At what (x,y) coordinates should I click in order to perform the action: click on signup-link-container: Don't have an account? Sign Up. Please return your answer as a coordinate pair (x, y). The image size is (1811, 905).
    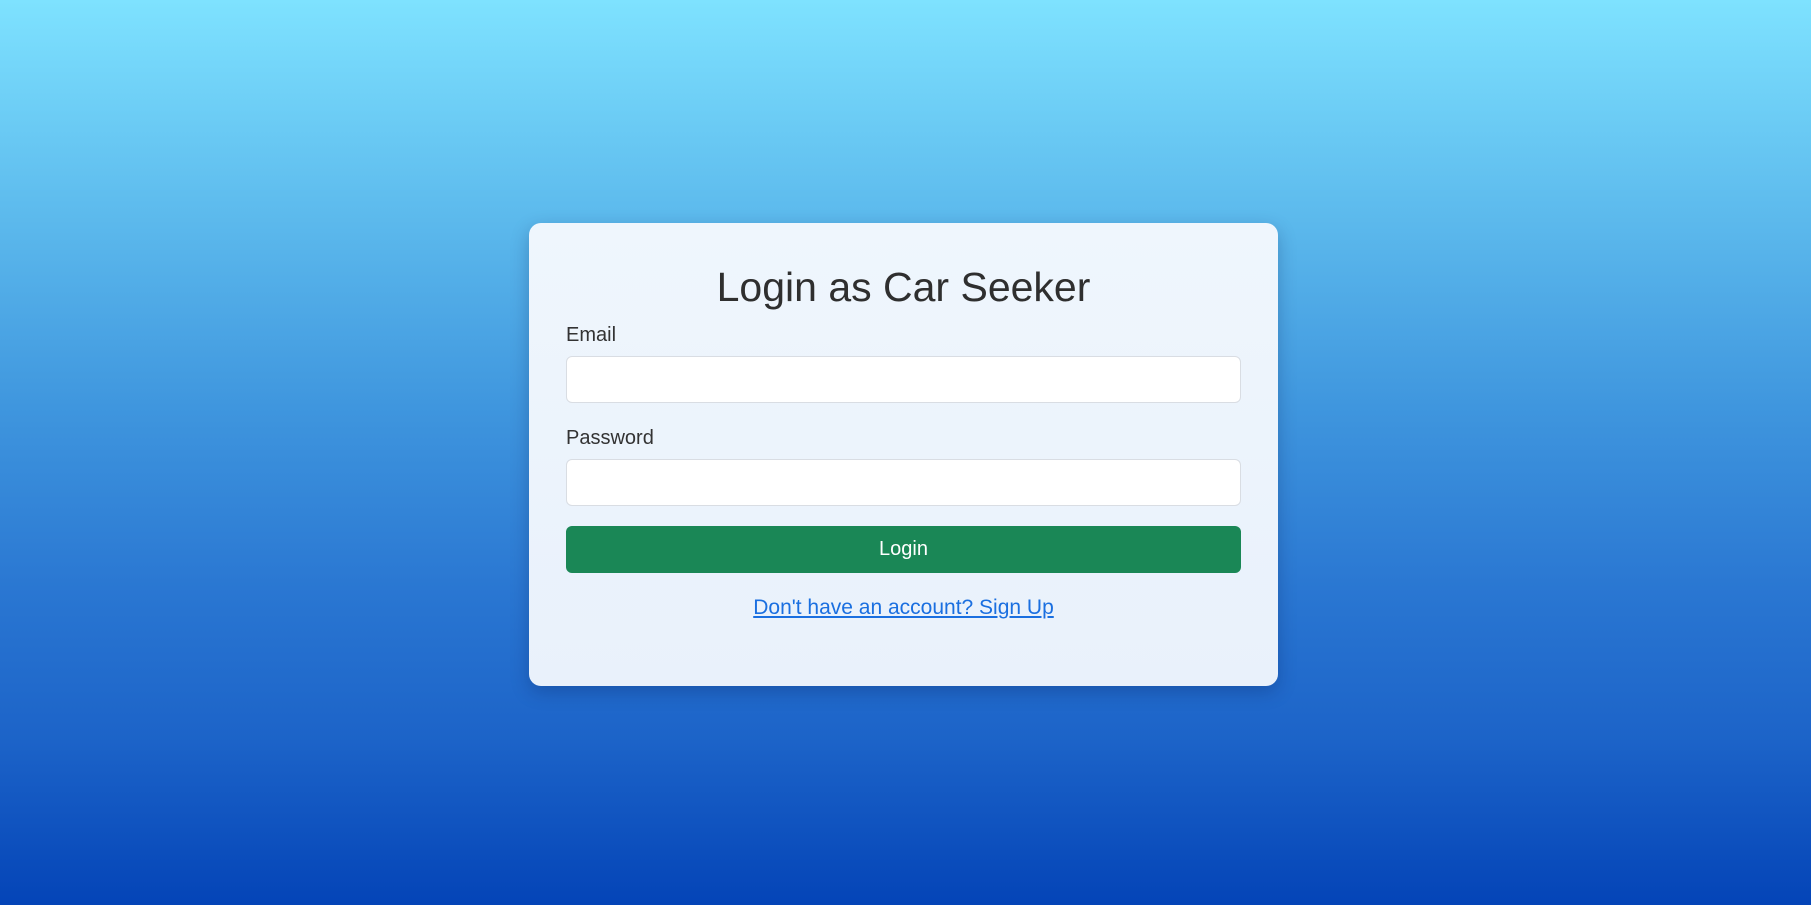
    Looking at the image, I should click on (903, 608).